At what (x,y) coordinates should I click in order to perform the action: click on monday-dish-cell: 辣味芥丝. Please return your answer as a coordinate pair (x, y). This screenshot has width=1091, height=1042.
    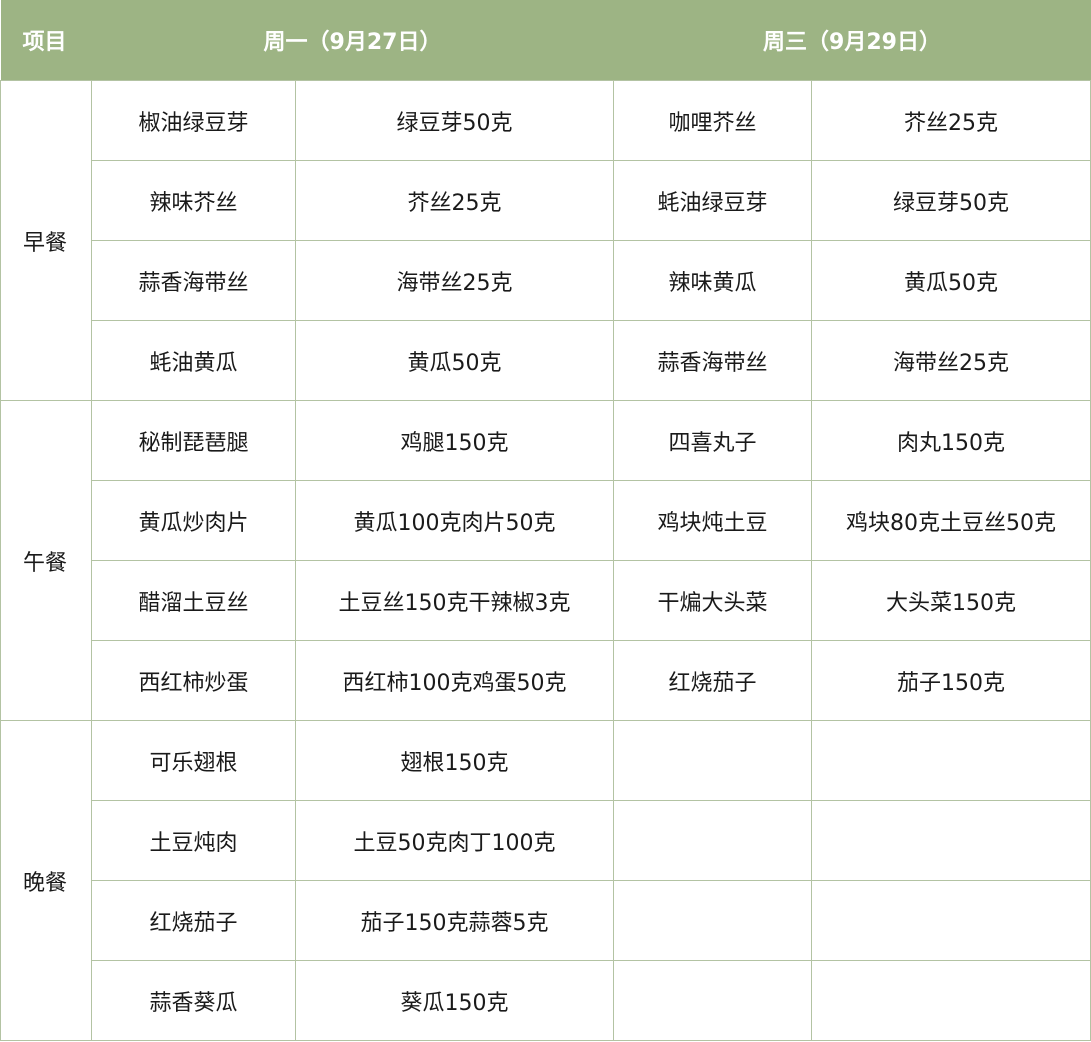
    Looking at the image, I should click on (193, 200).